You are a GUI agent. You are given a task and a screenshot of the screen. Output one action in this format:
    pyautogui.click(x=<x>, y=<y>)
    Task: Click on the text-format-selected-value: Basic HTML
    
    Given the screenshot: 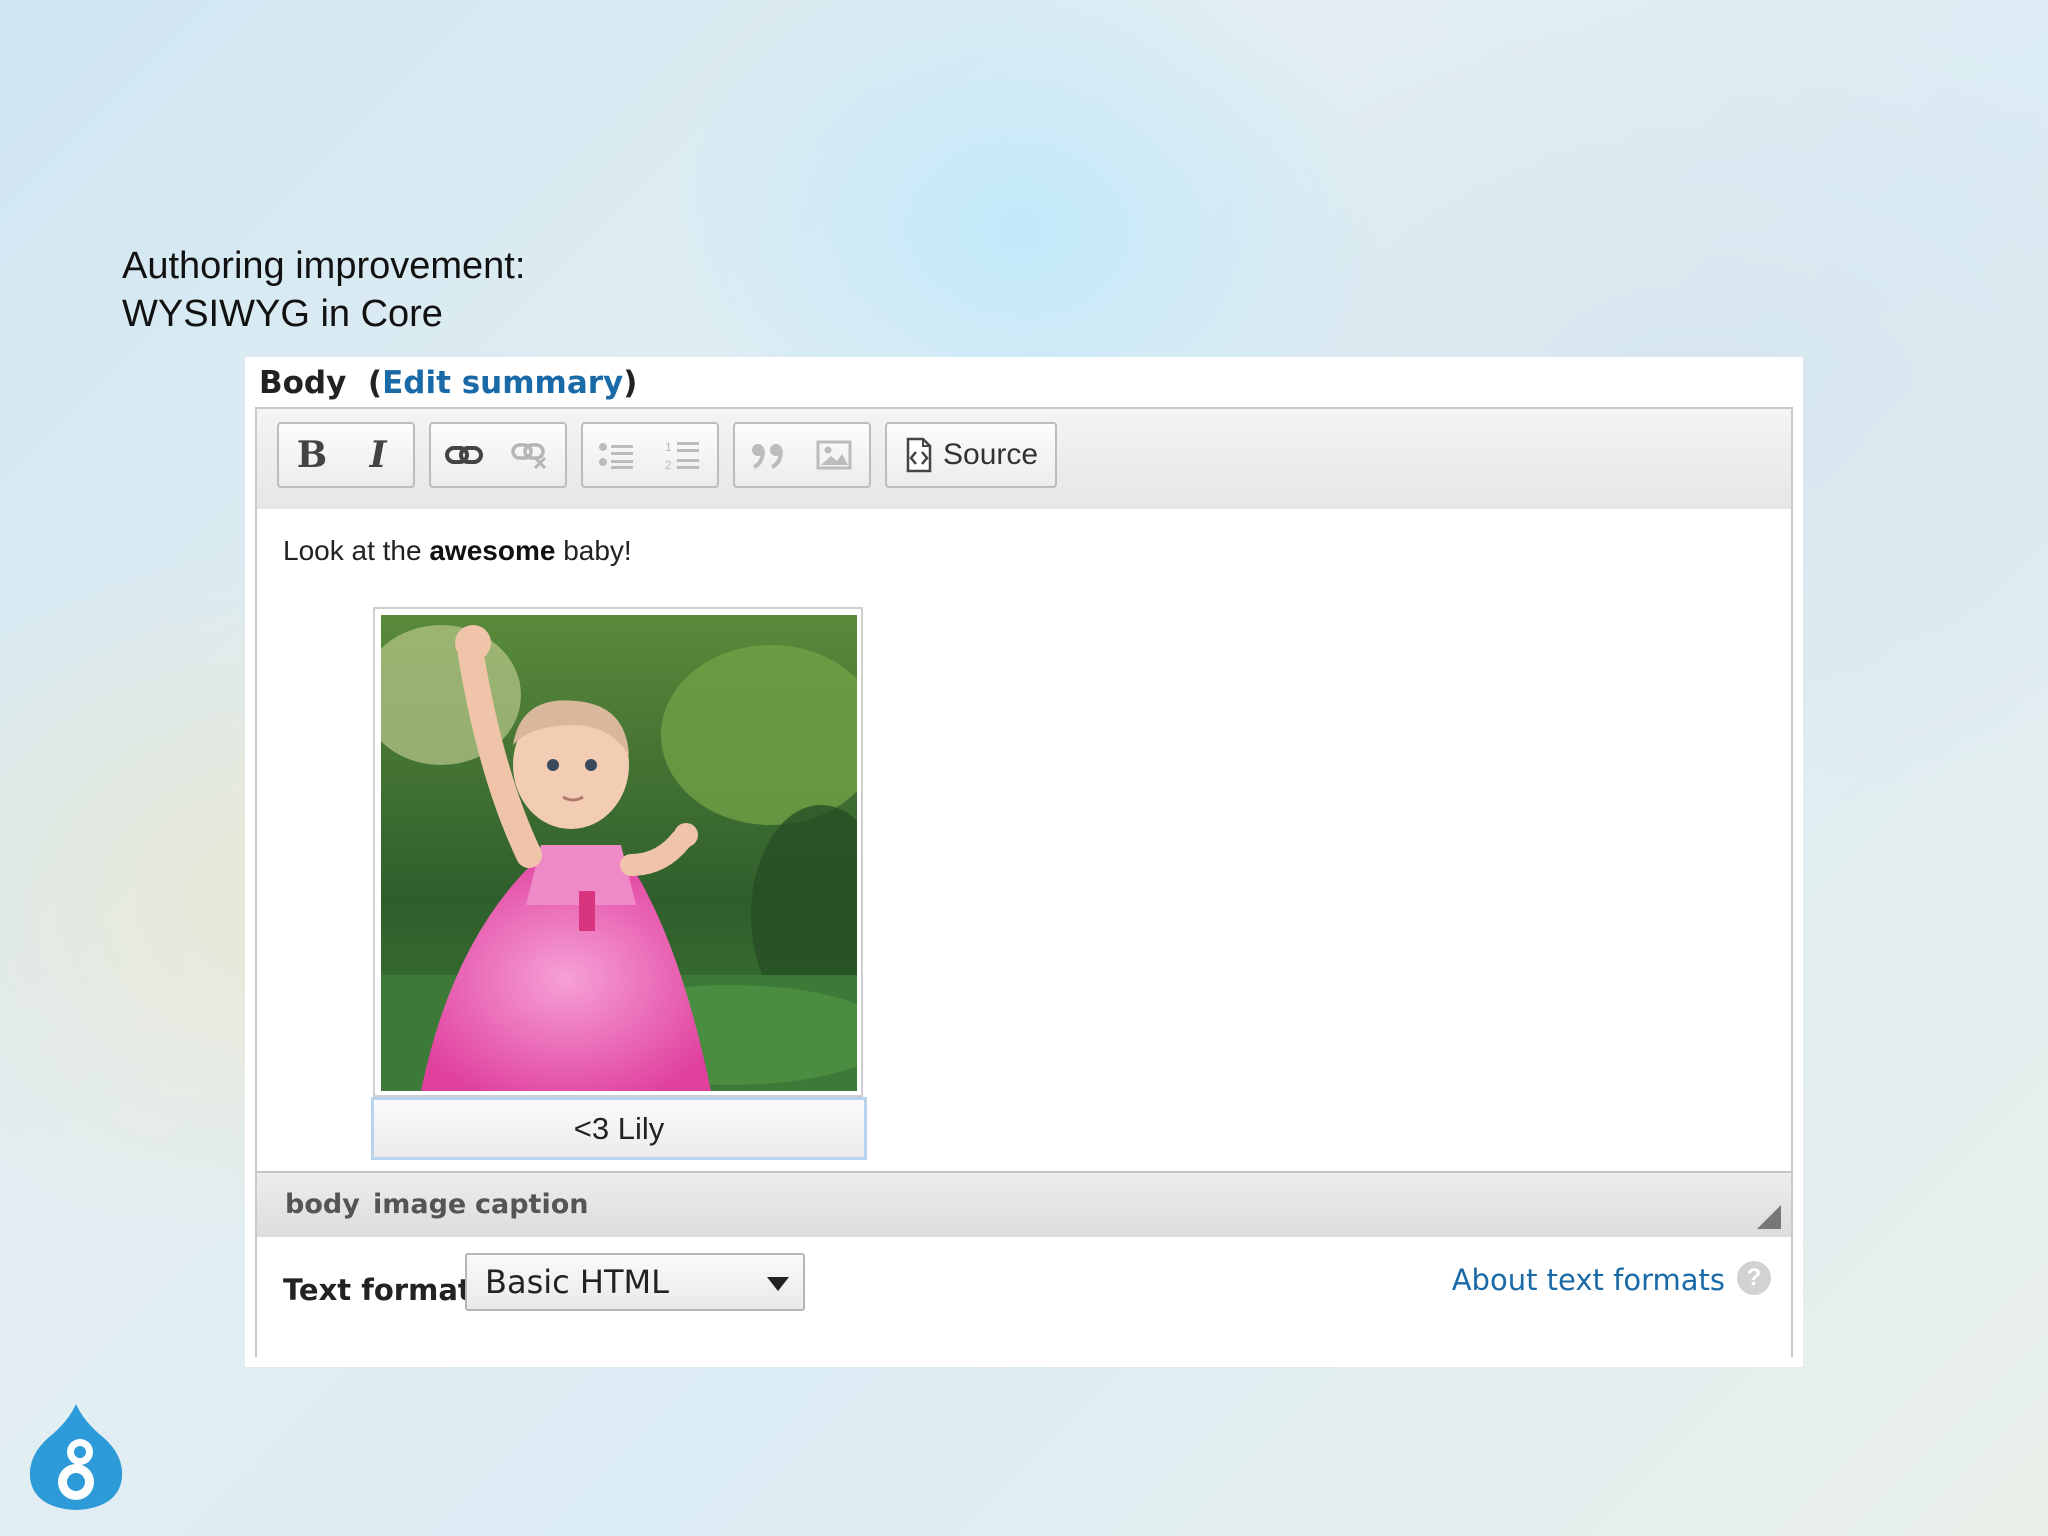 What is the action you would take?
    pyautogui.click(x=577, y=1282)
    